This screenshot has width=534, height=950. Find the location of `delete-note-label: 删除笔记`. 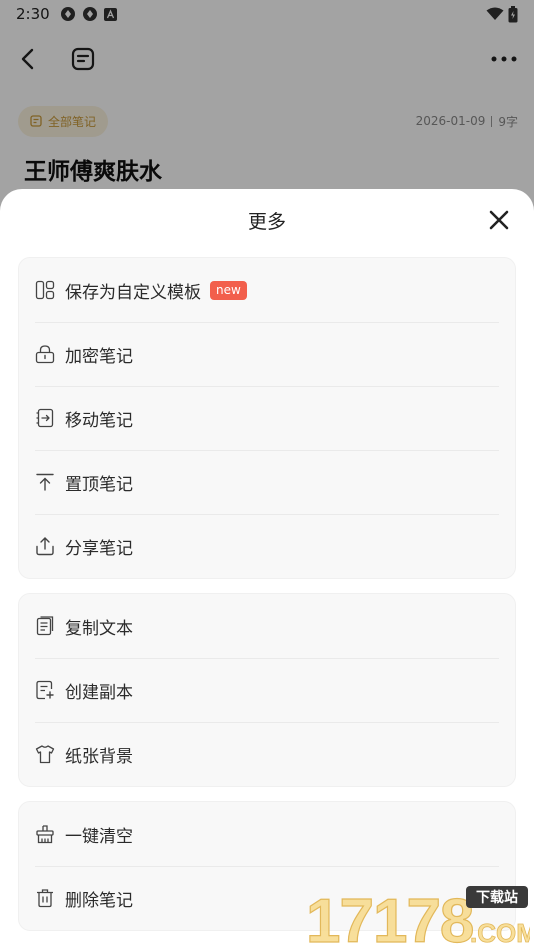

delete-note-label: 删除笔记 is located at coordinates (99, 900).